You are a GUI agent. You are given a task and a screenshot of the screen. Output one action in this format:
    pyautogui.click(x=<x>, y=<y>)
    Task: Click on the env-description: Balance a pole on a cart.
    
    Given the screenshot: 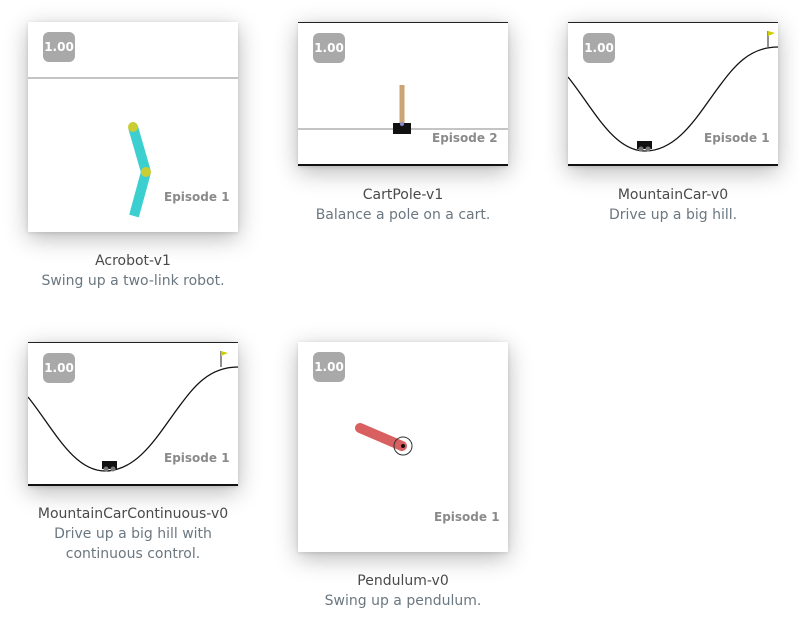 What is the action you would take?
    pyautogui.click(x=403, y=215)
    